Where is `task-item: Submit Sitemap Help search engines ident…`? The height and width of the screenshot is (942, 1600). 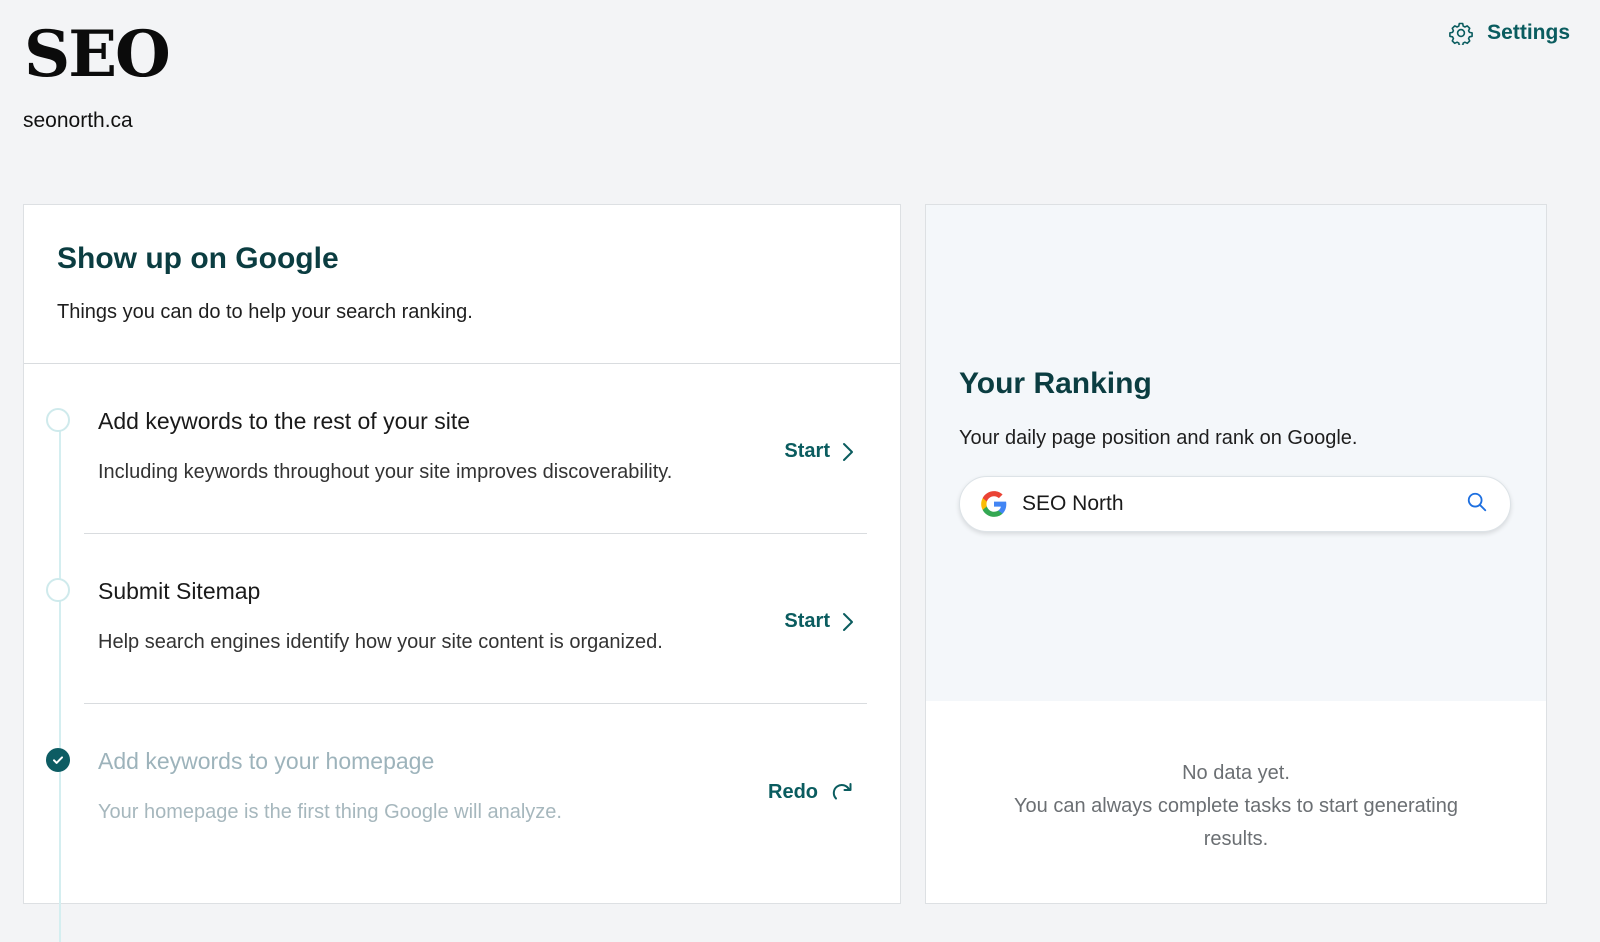 task-item: Submit Sitemap Help search engines ident… is located at coordinates (462, 619).